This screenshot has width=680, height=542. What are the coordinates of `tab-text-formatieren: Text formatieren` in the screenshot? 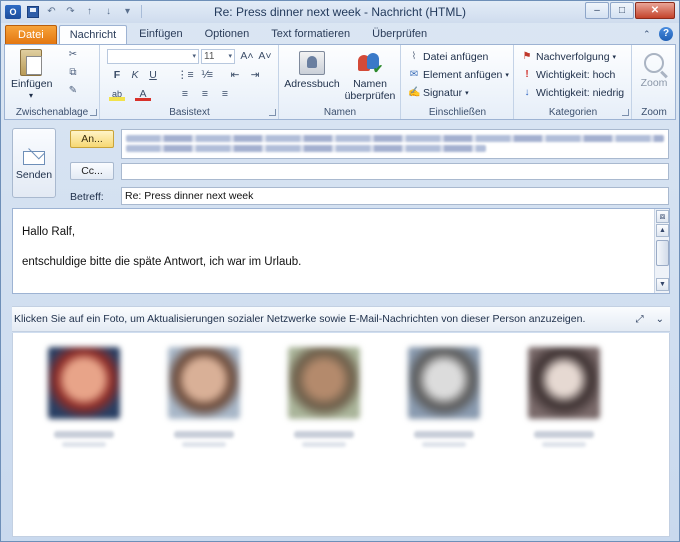 It's located at (310, 35).